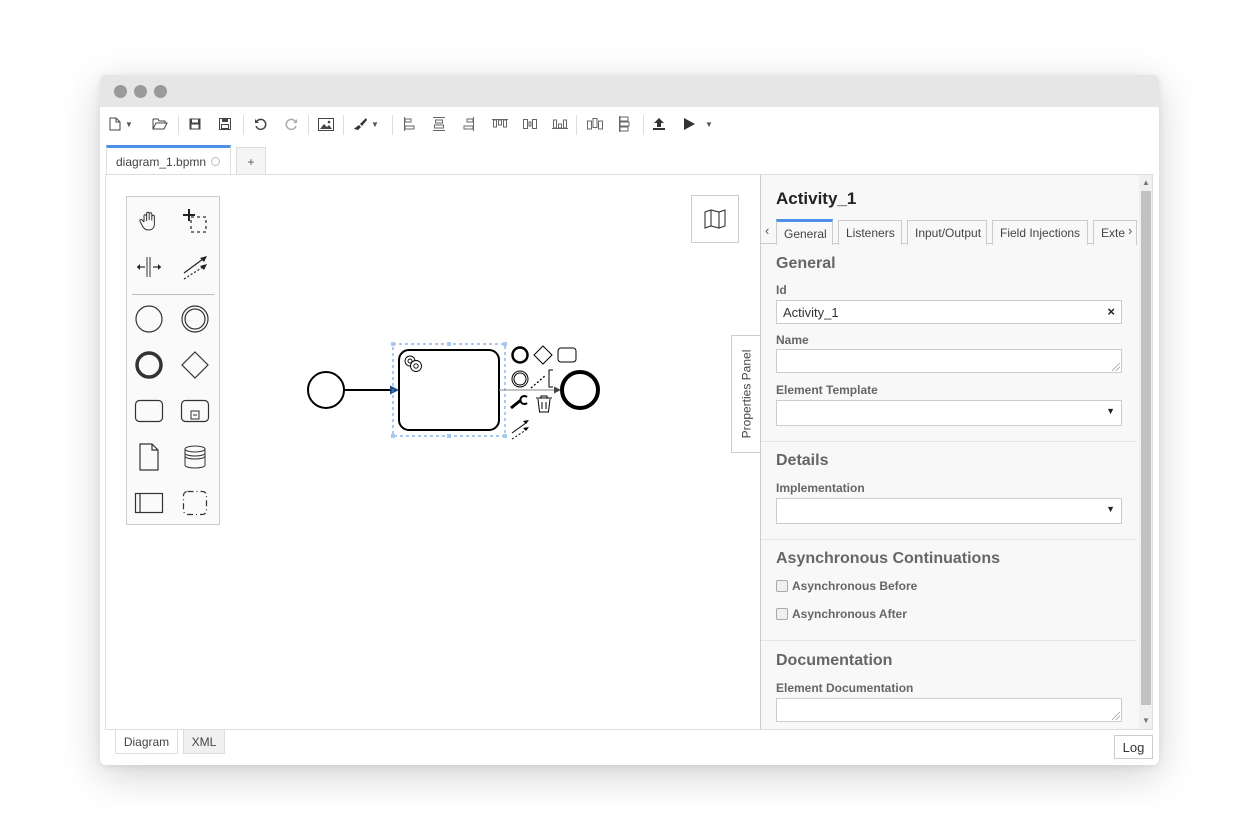 This screenshot has height=840, width=1259. Describe the element at coordinates (870, 232) in the screenshot. I see `tab-listeners: Listeners` at that location.